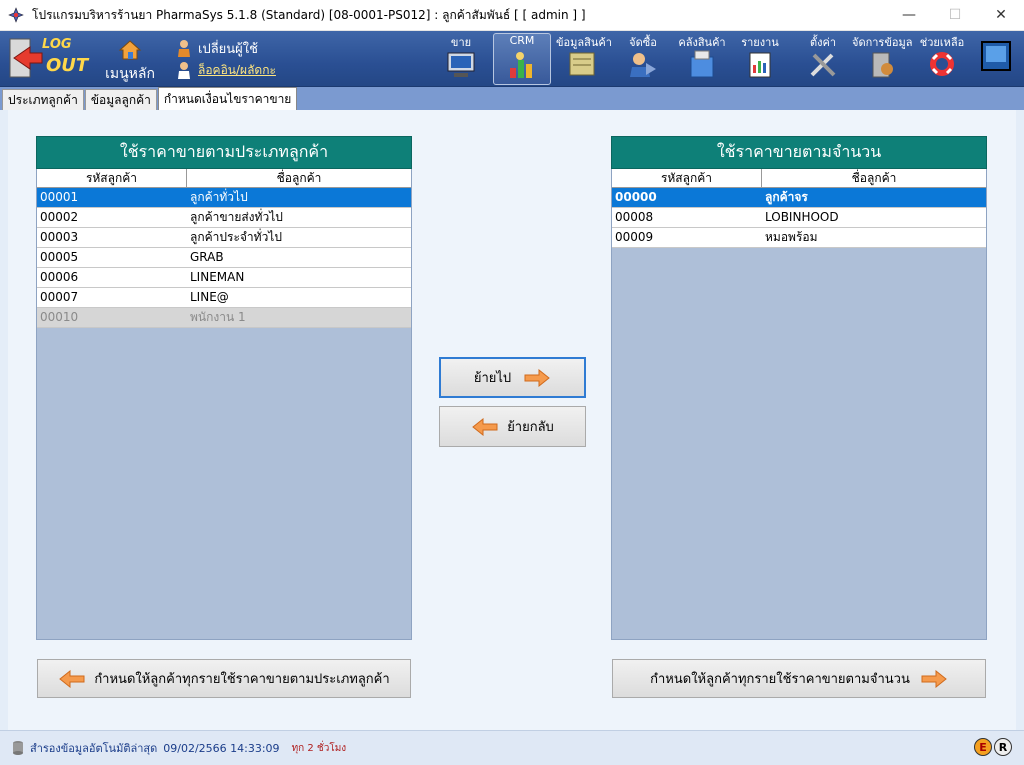 This screenshot has height=765, width=1024. What do you see at coordinates (909, 15) in the screenshot?
I see `minimize-button: —` at bounding box center [909, 15].